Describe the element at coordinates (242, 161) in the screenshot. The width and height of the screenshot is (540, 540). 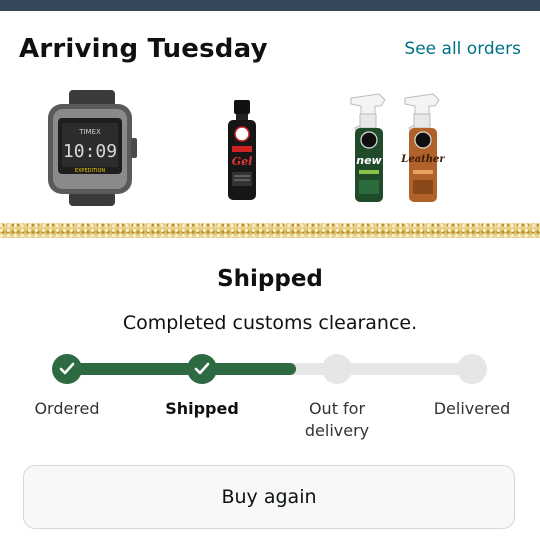
I see `svg-text: Gel` at that location.